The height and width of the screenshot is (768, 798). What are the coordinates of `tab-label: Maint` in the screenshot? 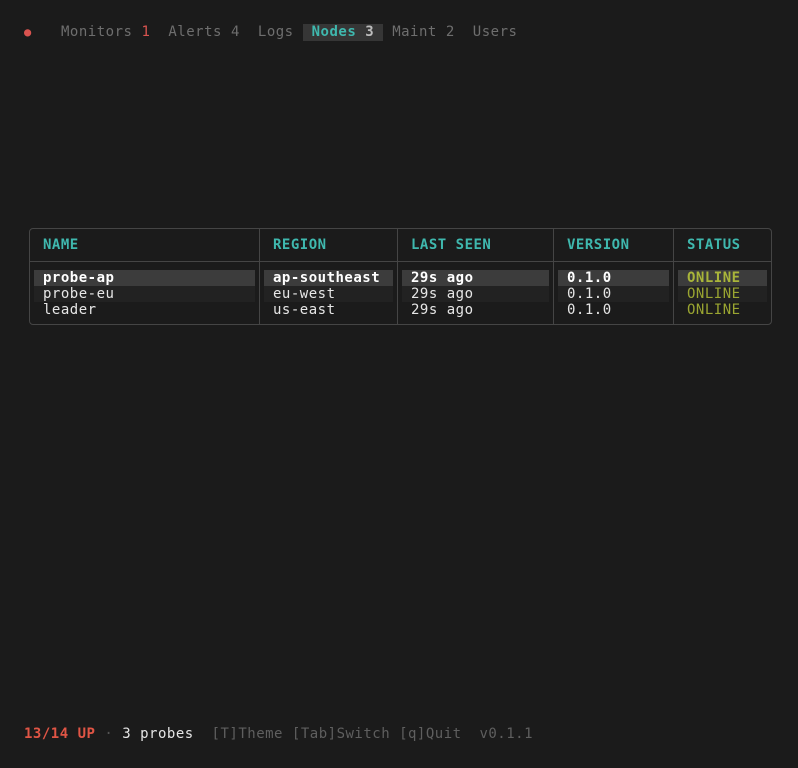 It's located at (414, 32).